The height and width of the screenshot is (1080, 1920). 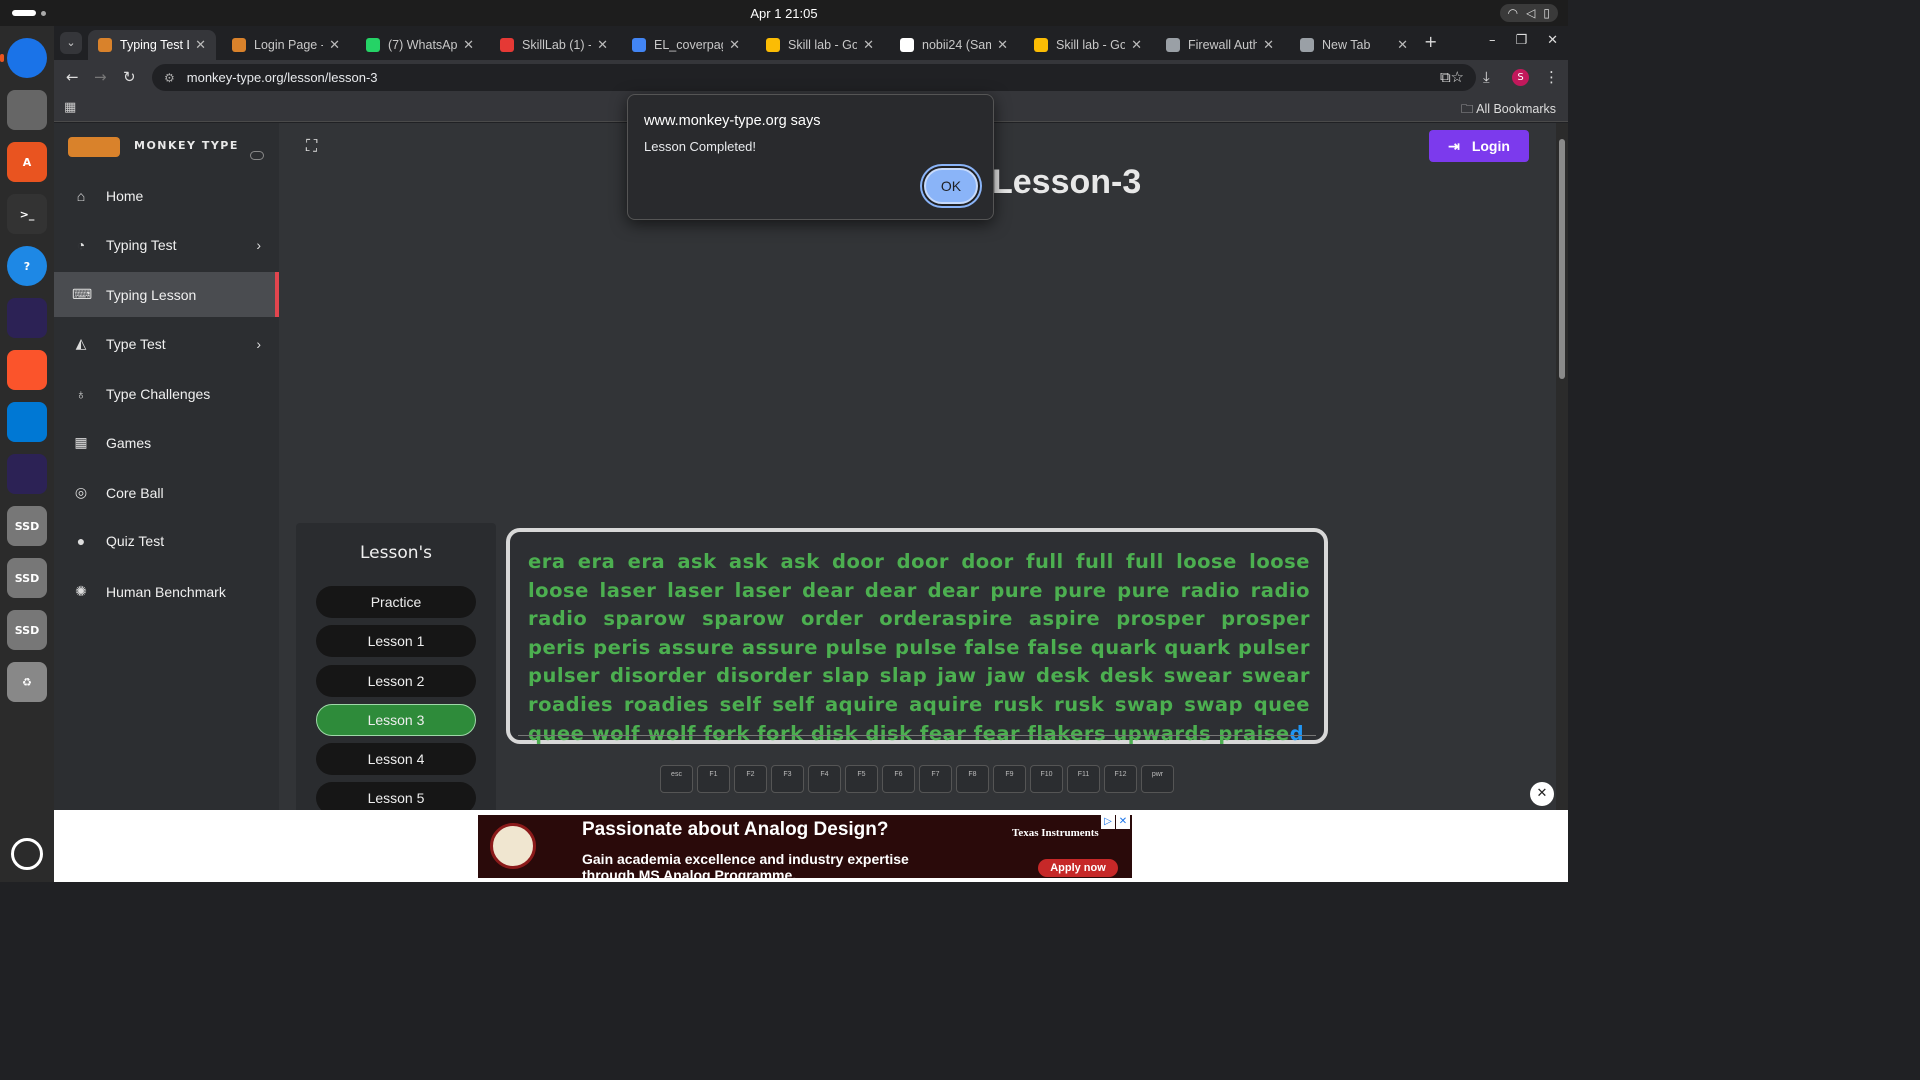 I want to click on lesson-button-lesson-1: Lesson 1, so click(x=396, y=641).